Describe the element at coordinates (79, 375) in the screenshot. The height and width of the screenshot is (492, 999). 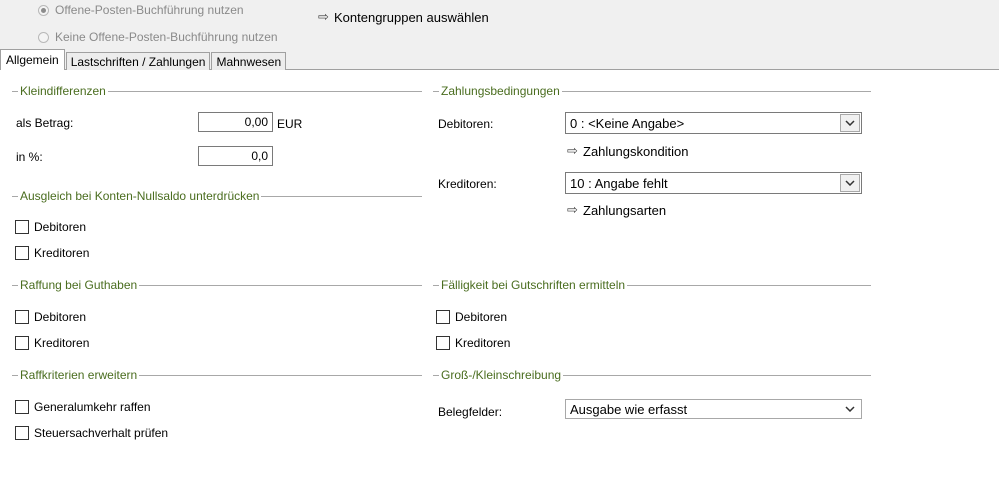
I see `group-title: Raffkriterien erweitern` at that location.